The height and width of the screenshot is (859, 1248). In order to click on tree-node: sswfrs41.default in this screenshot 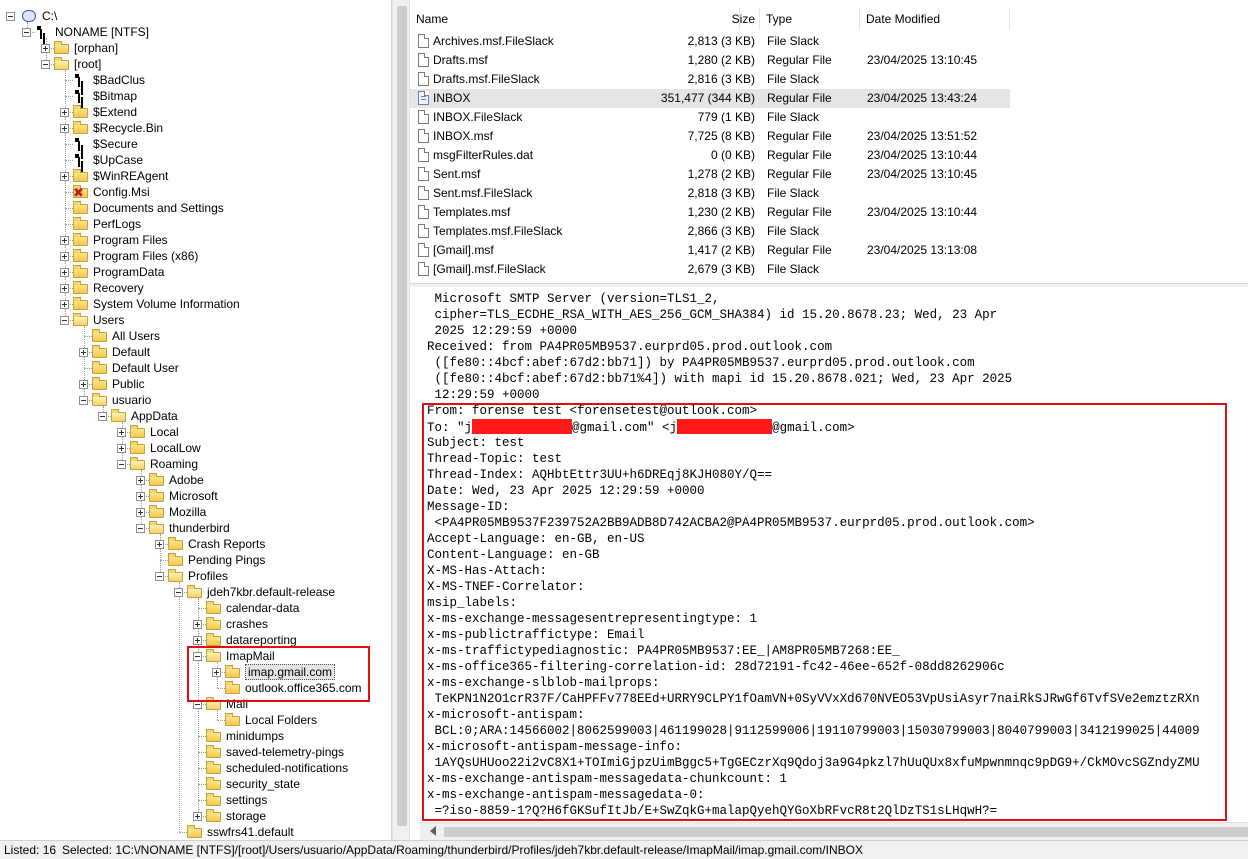, I will do `click(195, 832)`.